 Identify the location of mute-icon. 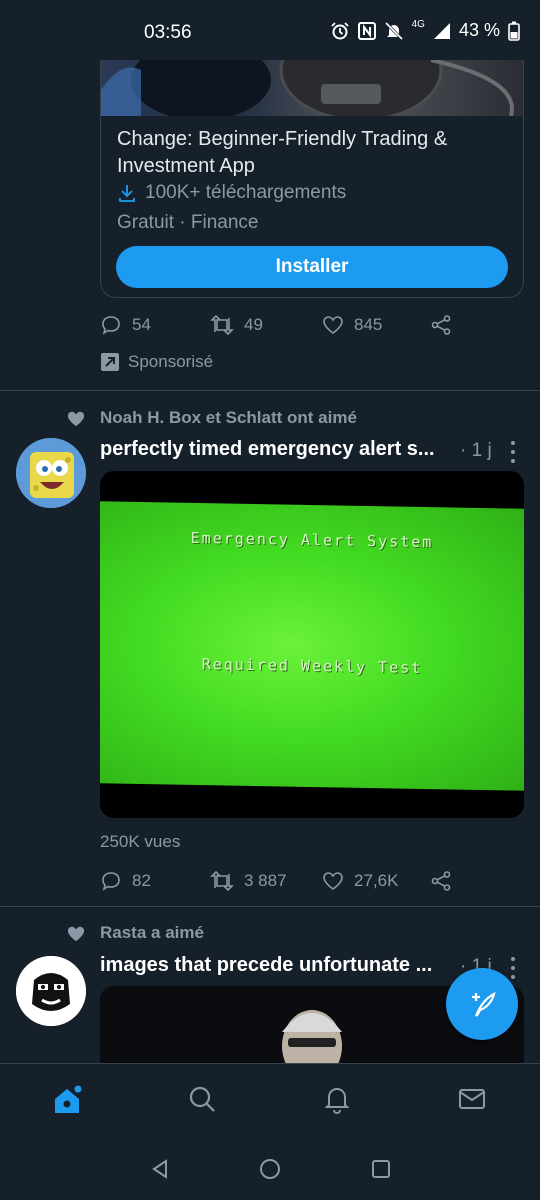
(393, 30).